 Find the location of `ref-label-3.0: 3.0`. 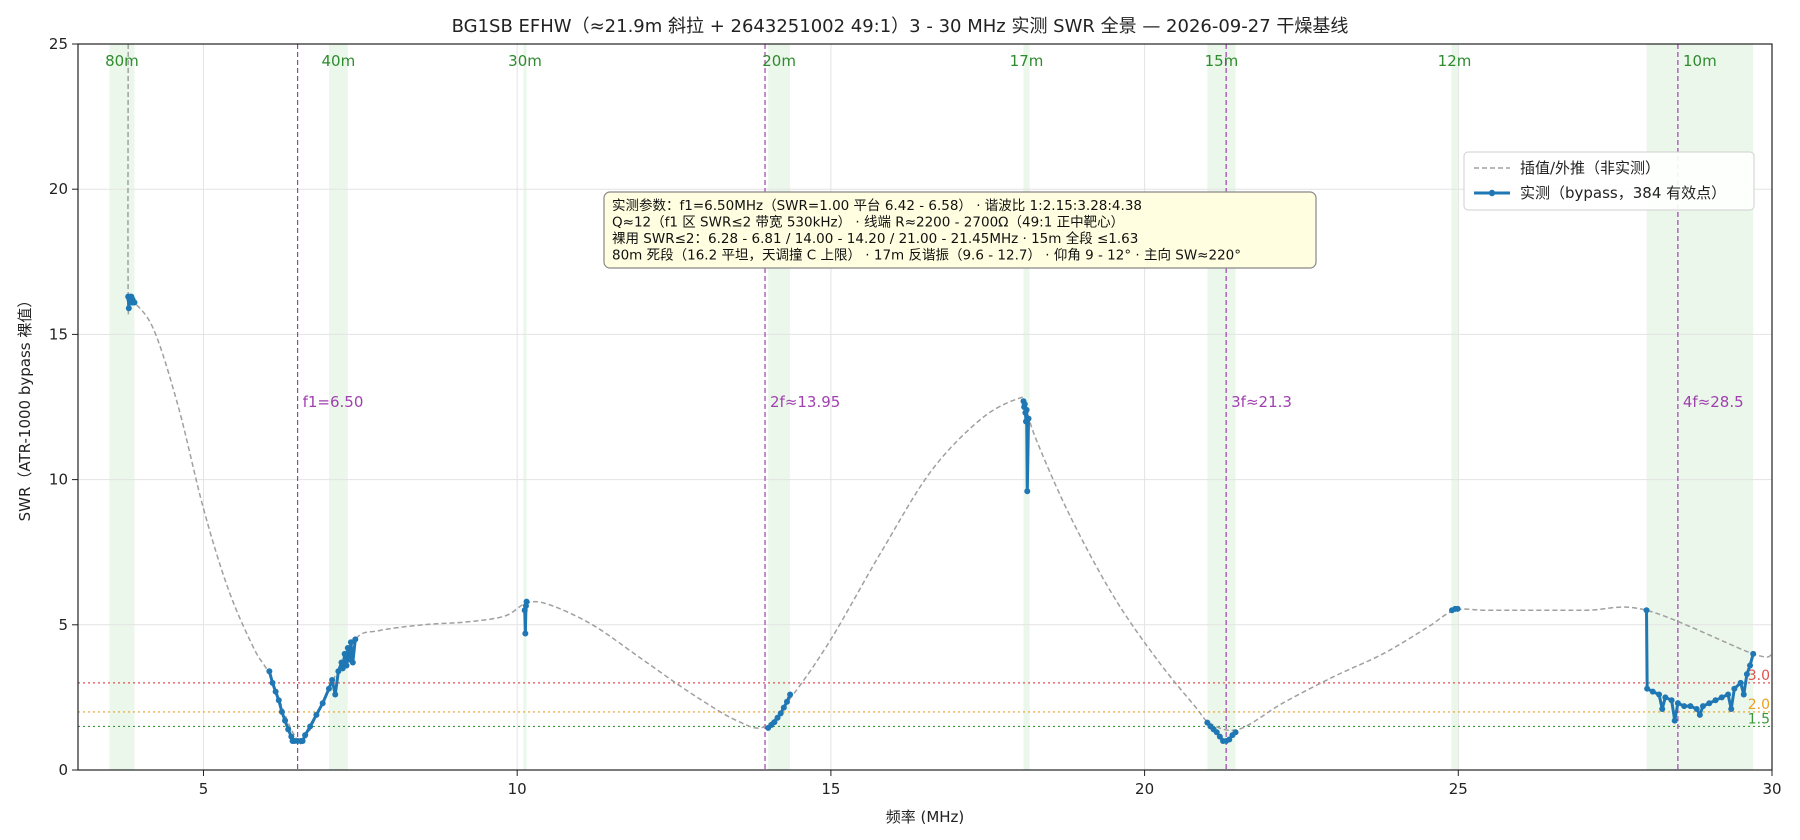

ref-label-3.0: 3.0 is located at coordinates (1759, 676).